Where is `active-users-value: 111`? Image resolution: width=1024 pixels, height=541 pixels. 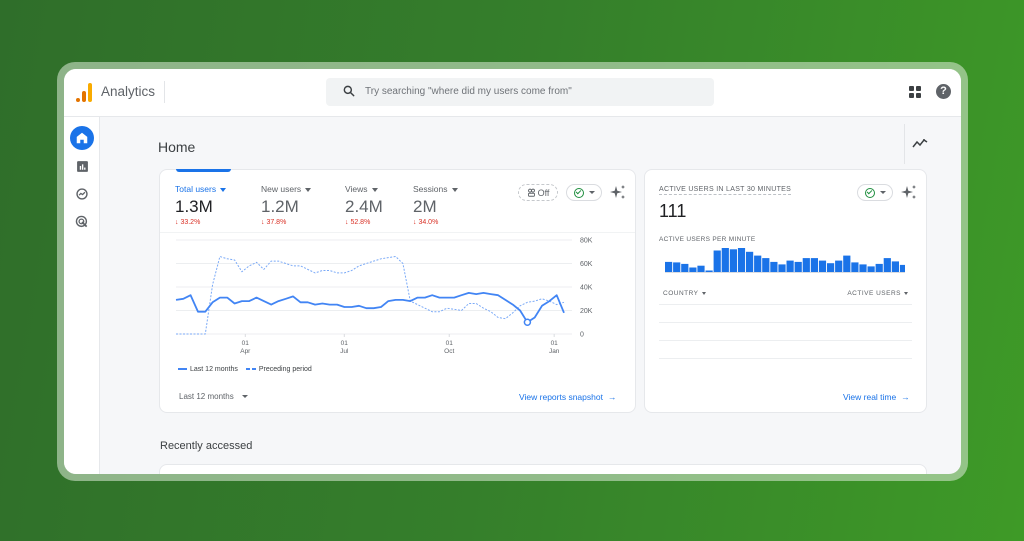
active-users-value: 111 is located at coordinates (673, 211).